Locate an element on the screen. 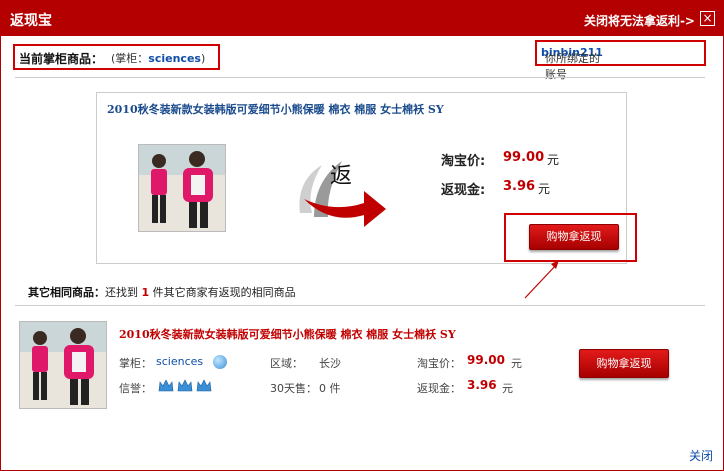 The image size is (724, 471). other-cashback: 3.96 is located at coordinates (482, 385).